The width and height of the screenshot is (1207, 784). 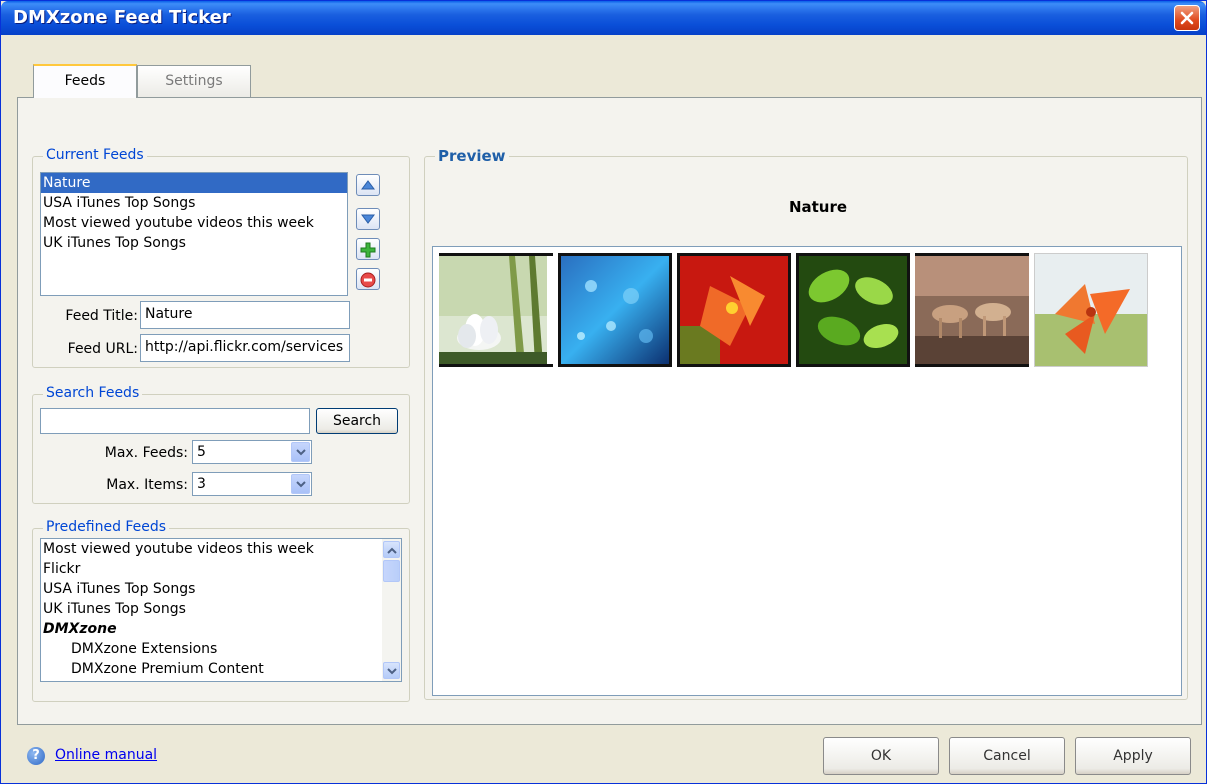 I want to click on tab-feeds-label: Feeds, so click(x=85, y=81).